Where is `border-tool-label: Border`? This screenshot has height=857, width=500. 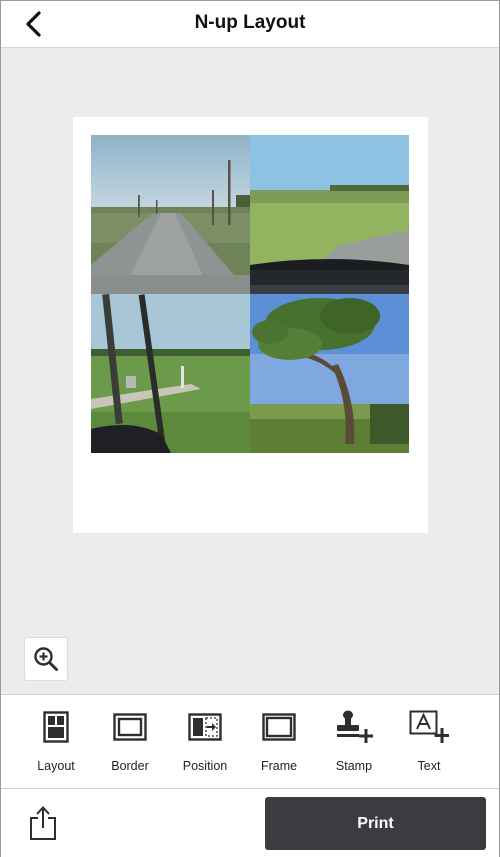
border-tool-label: Border is located at coordinates (130, 766).